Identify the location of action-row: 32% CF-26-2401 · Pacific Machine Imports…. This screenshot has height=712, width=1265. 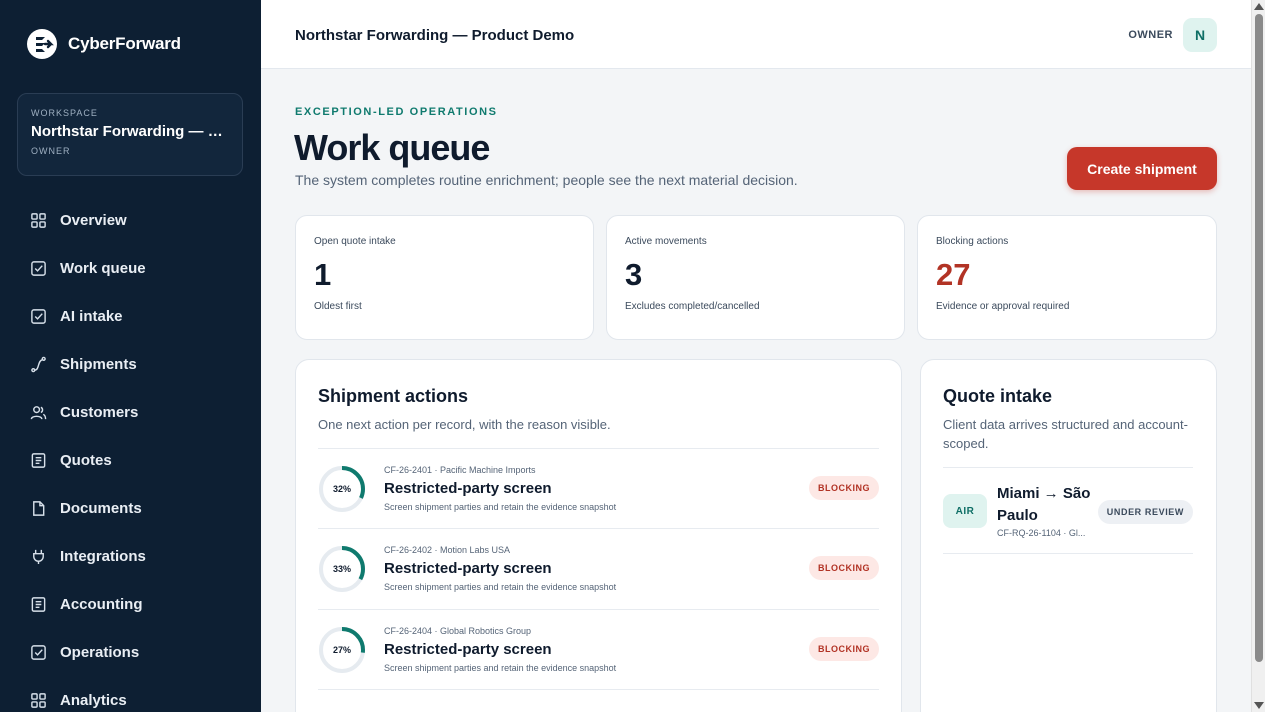
(598, 488).